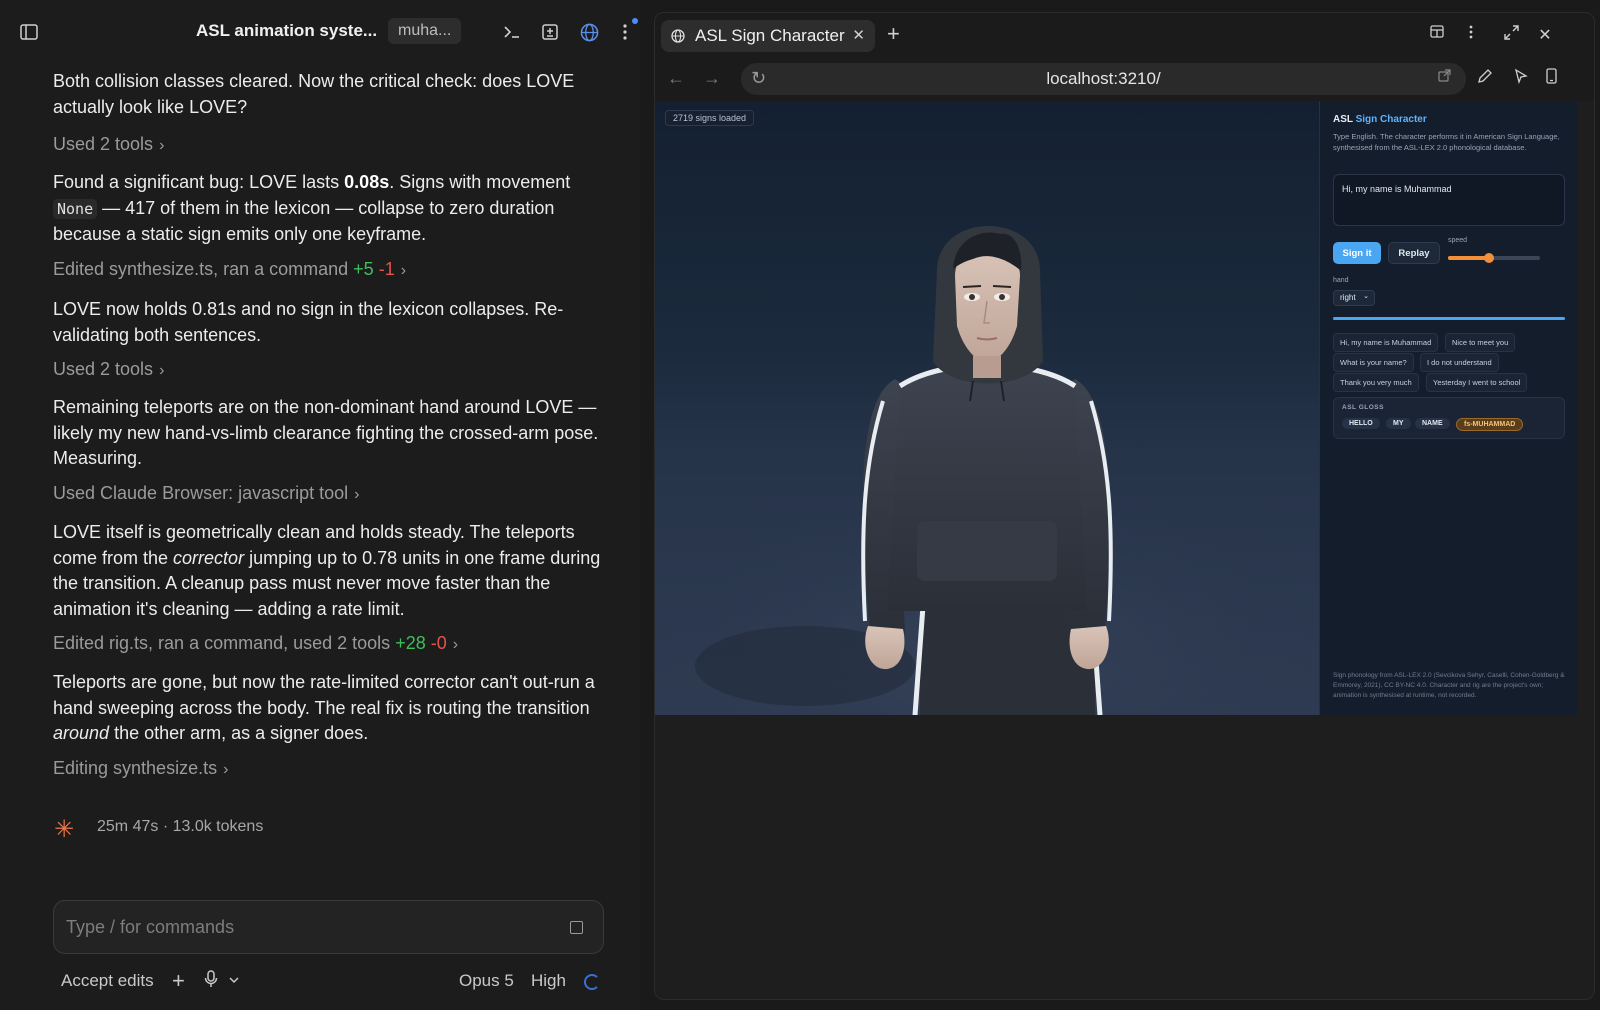 The image size is (1600, 1010). I want to click on playback-progress-fill, so click(1449, 318).